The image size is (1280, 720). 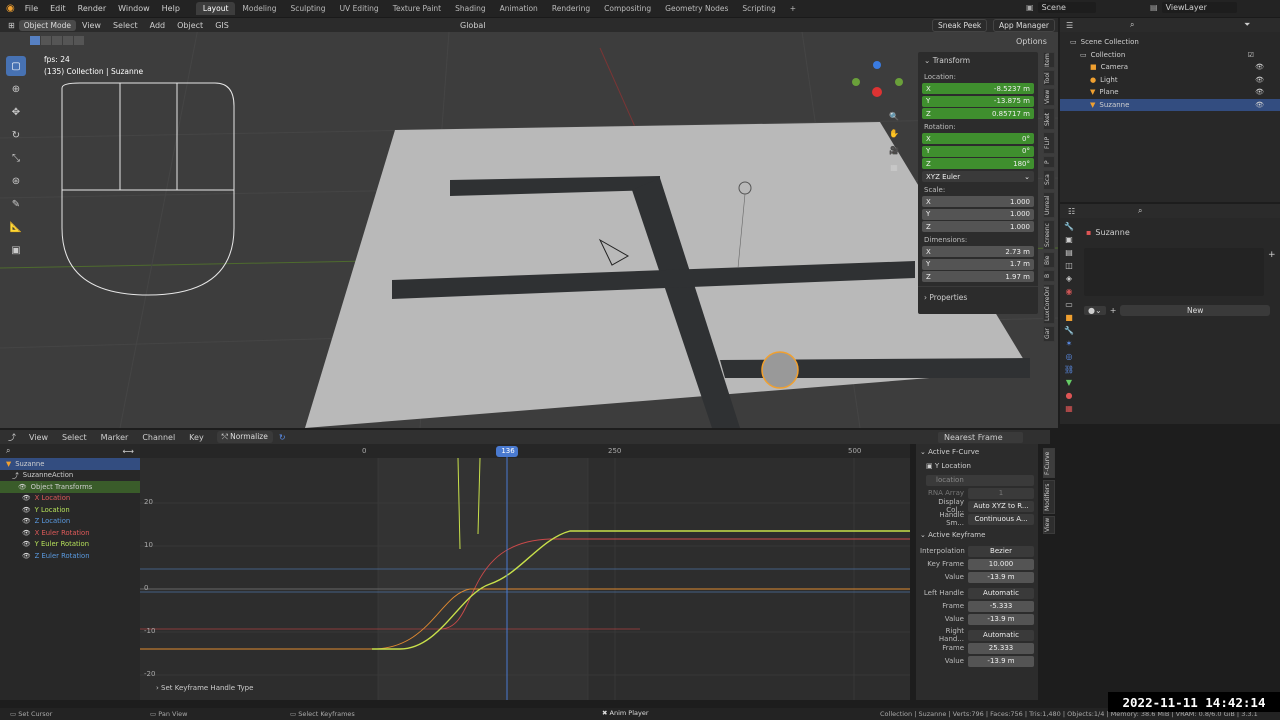 I want to click on select-intersect-icon, so click(x=79, y=40).